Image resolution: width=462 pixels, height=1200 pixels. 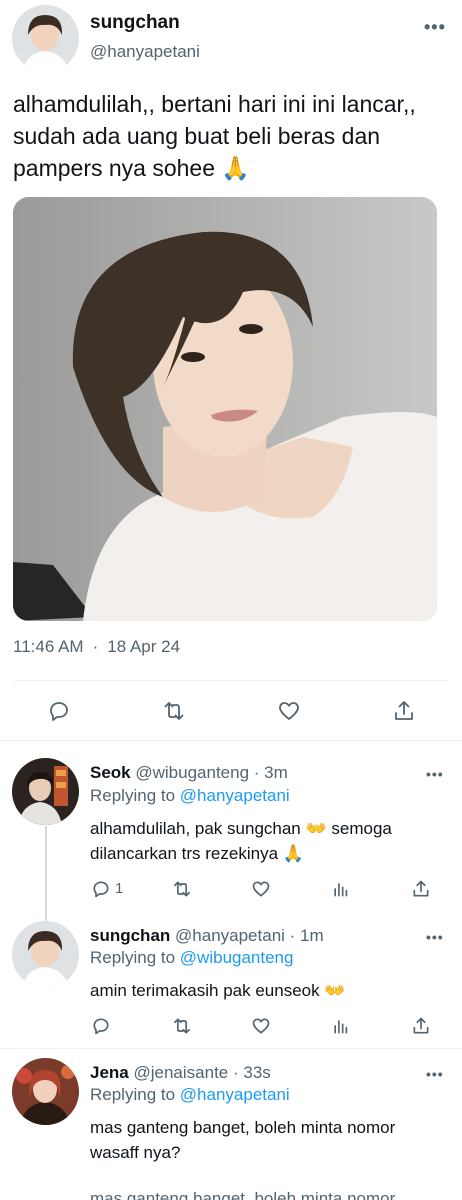 I want to click on reply-1-more-icon: •••, so click(x=435, y=774).